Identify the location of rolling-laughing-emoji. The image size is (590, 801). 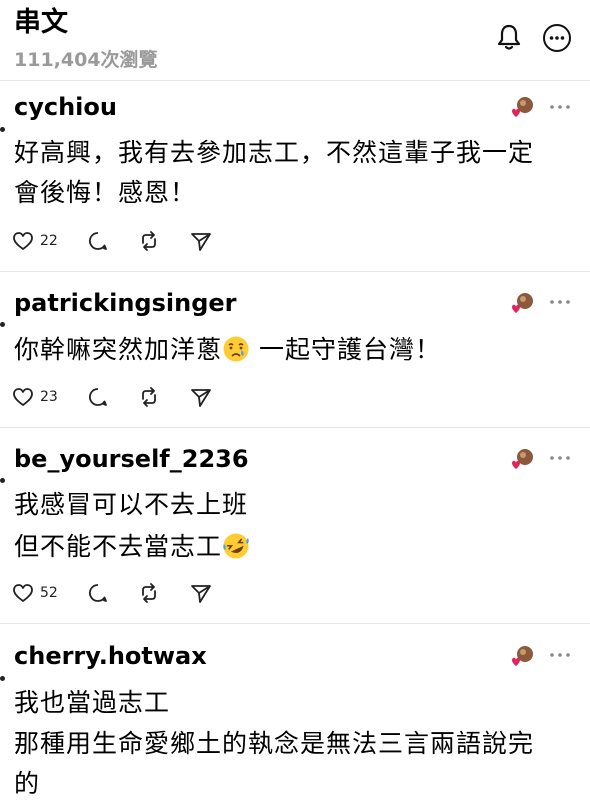
(236, 546).